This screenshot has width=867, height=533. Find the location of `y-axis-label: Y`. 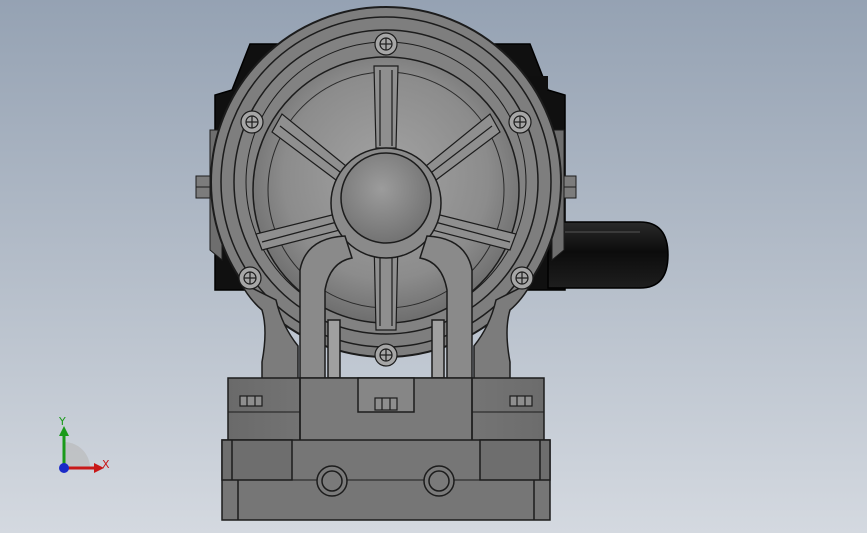

y-axis-label: Y is located at coordinates (62, 421).